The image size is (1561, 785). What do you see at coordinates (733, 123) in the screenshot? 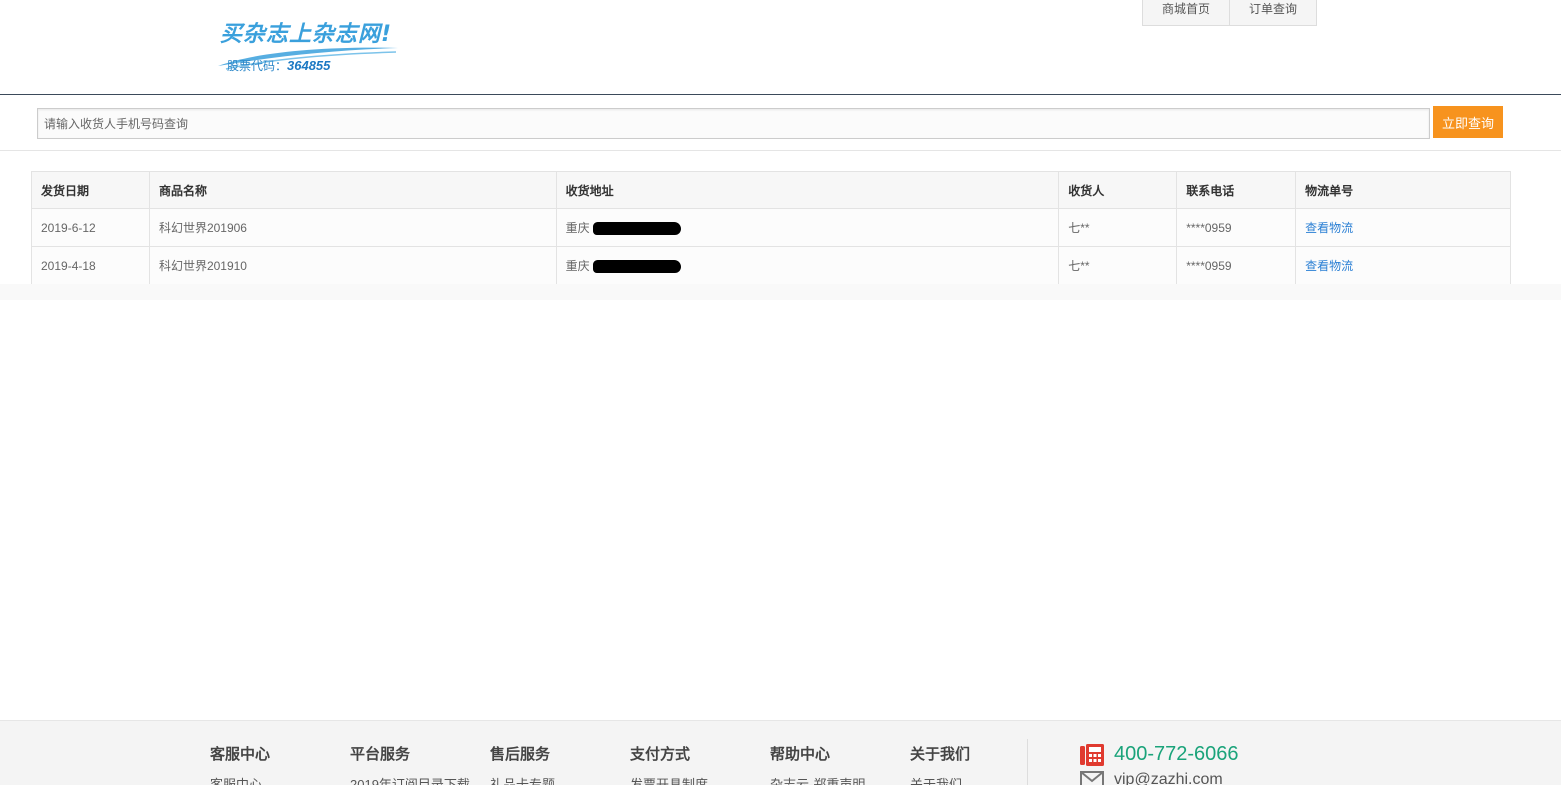
I see `phone-search-input` at bounding box center [733, 123].